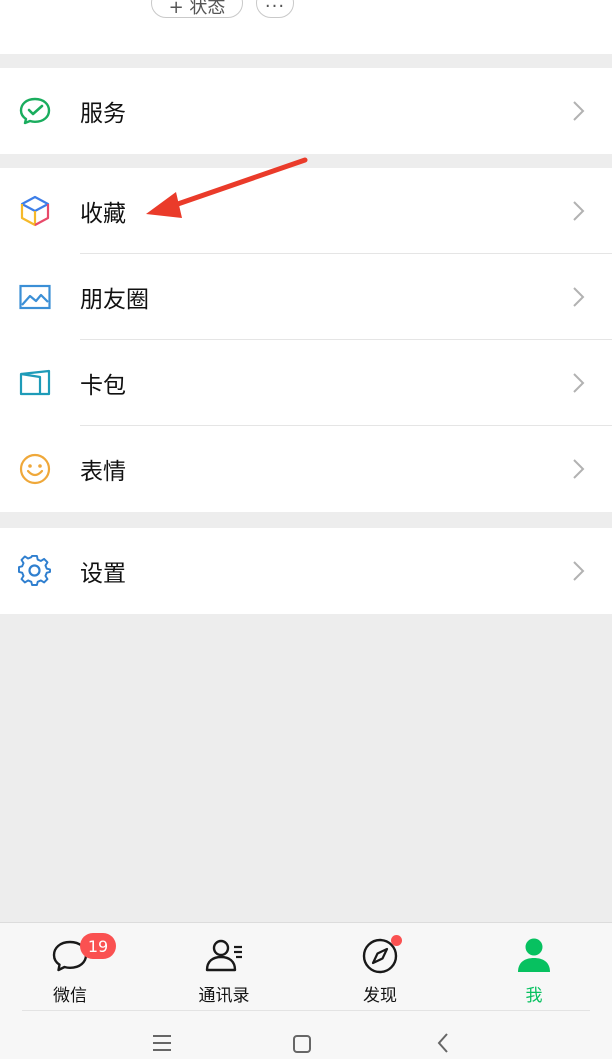  I want to click on smiley-icon, so click(35, 469).